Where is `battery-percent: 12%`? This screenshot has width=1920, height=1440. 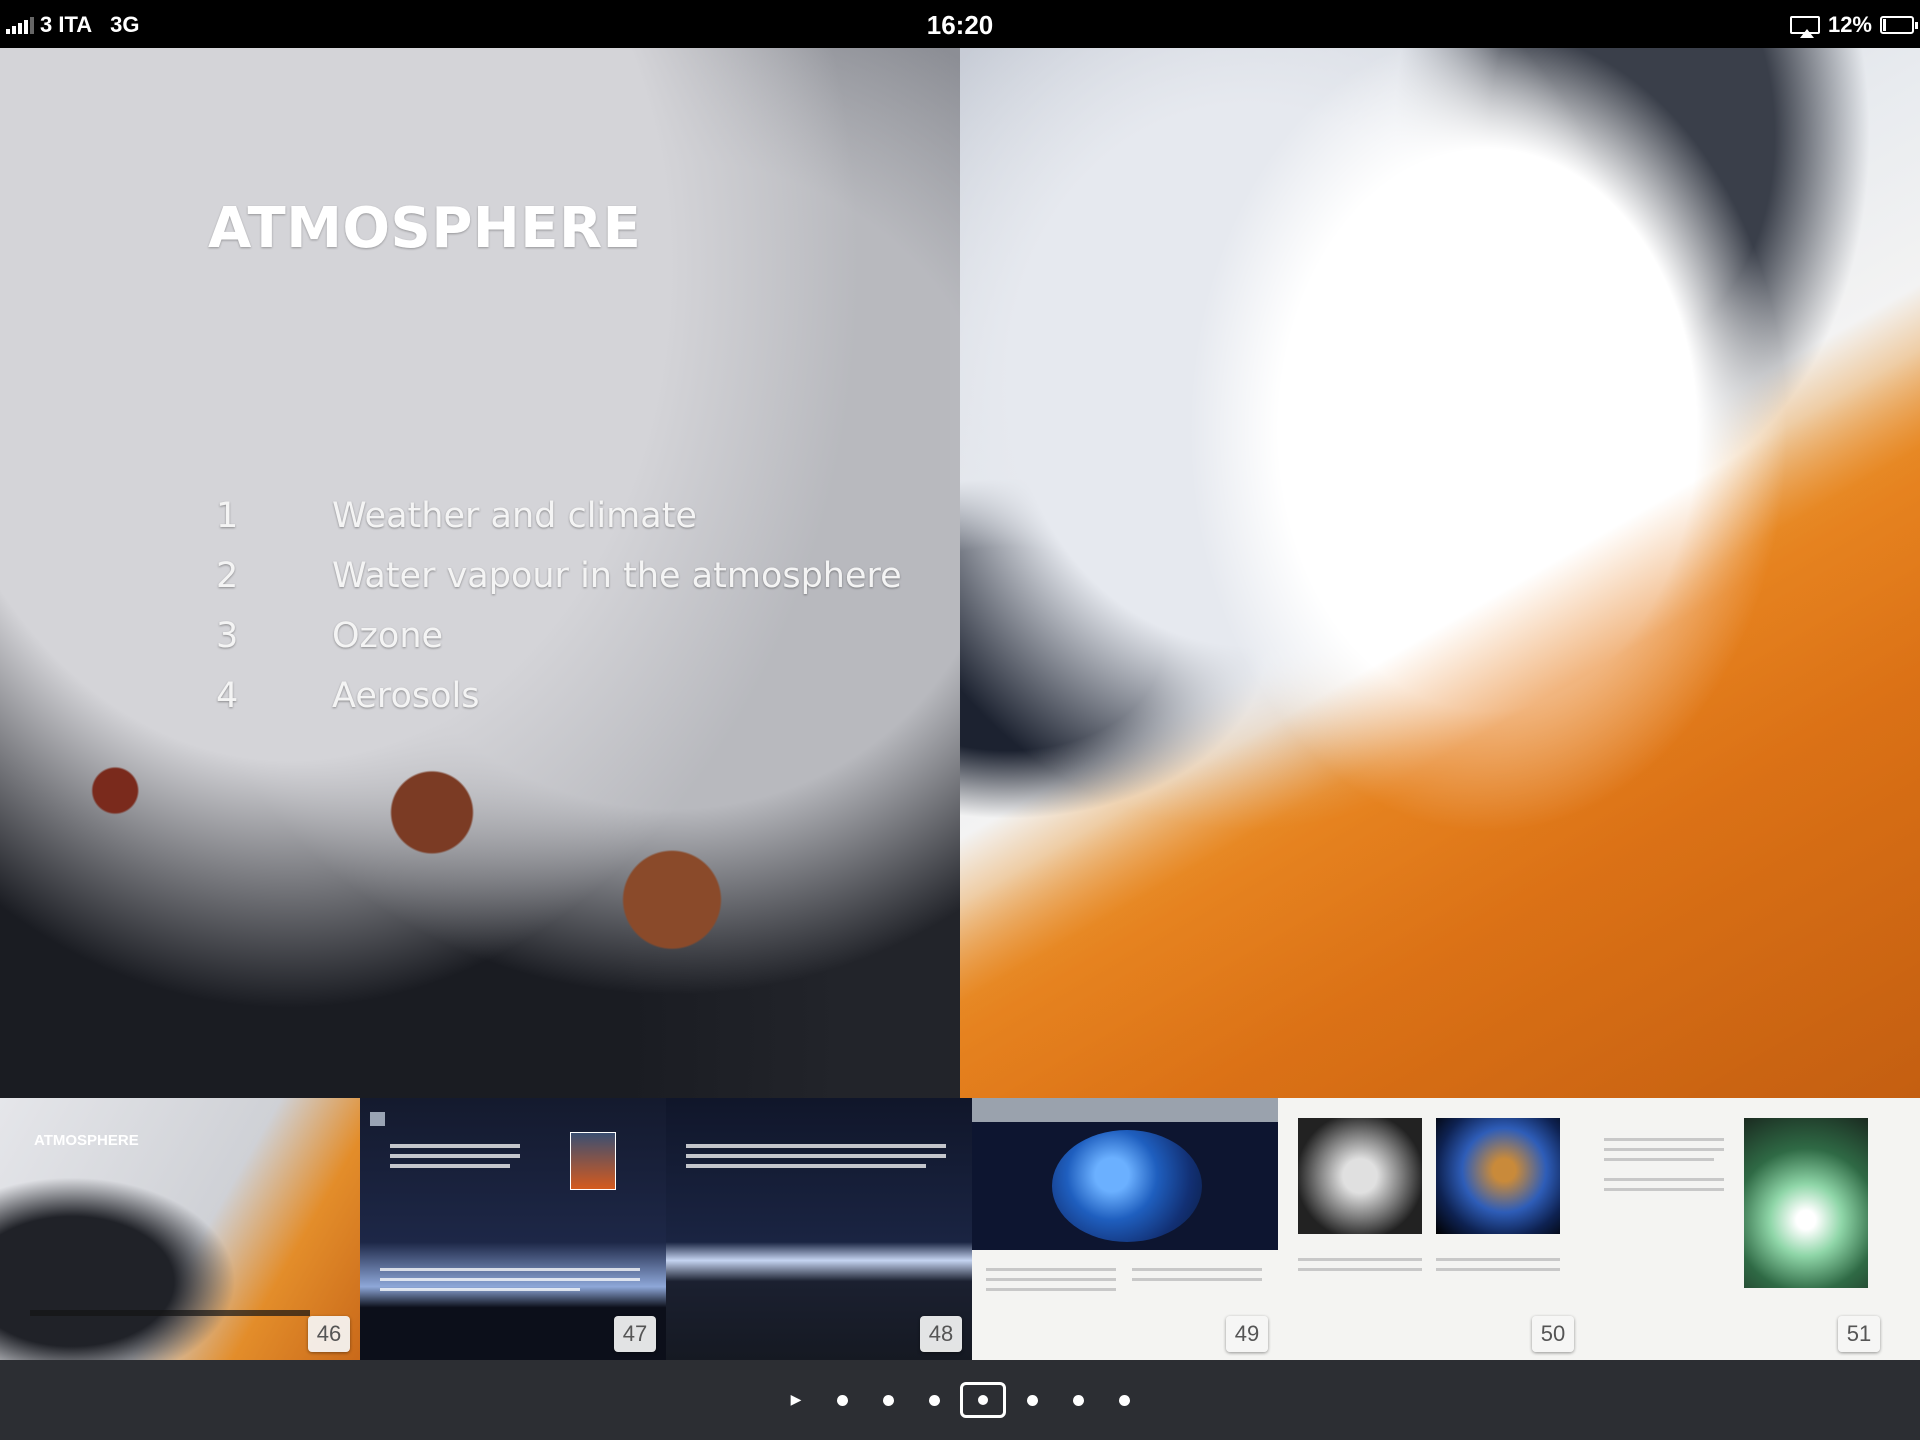 battery-percent: 12% is located at coordinates (1849, 24).